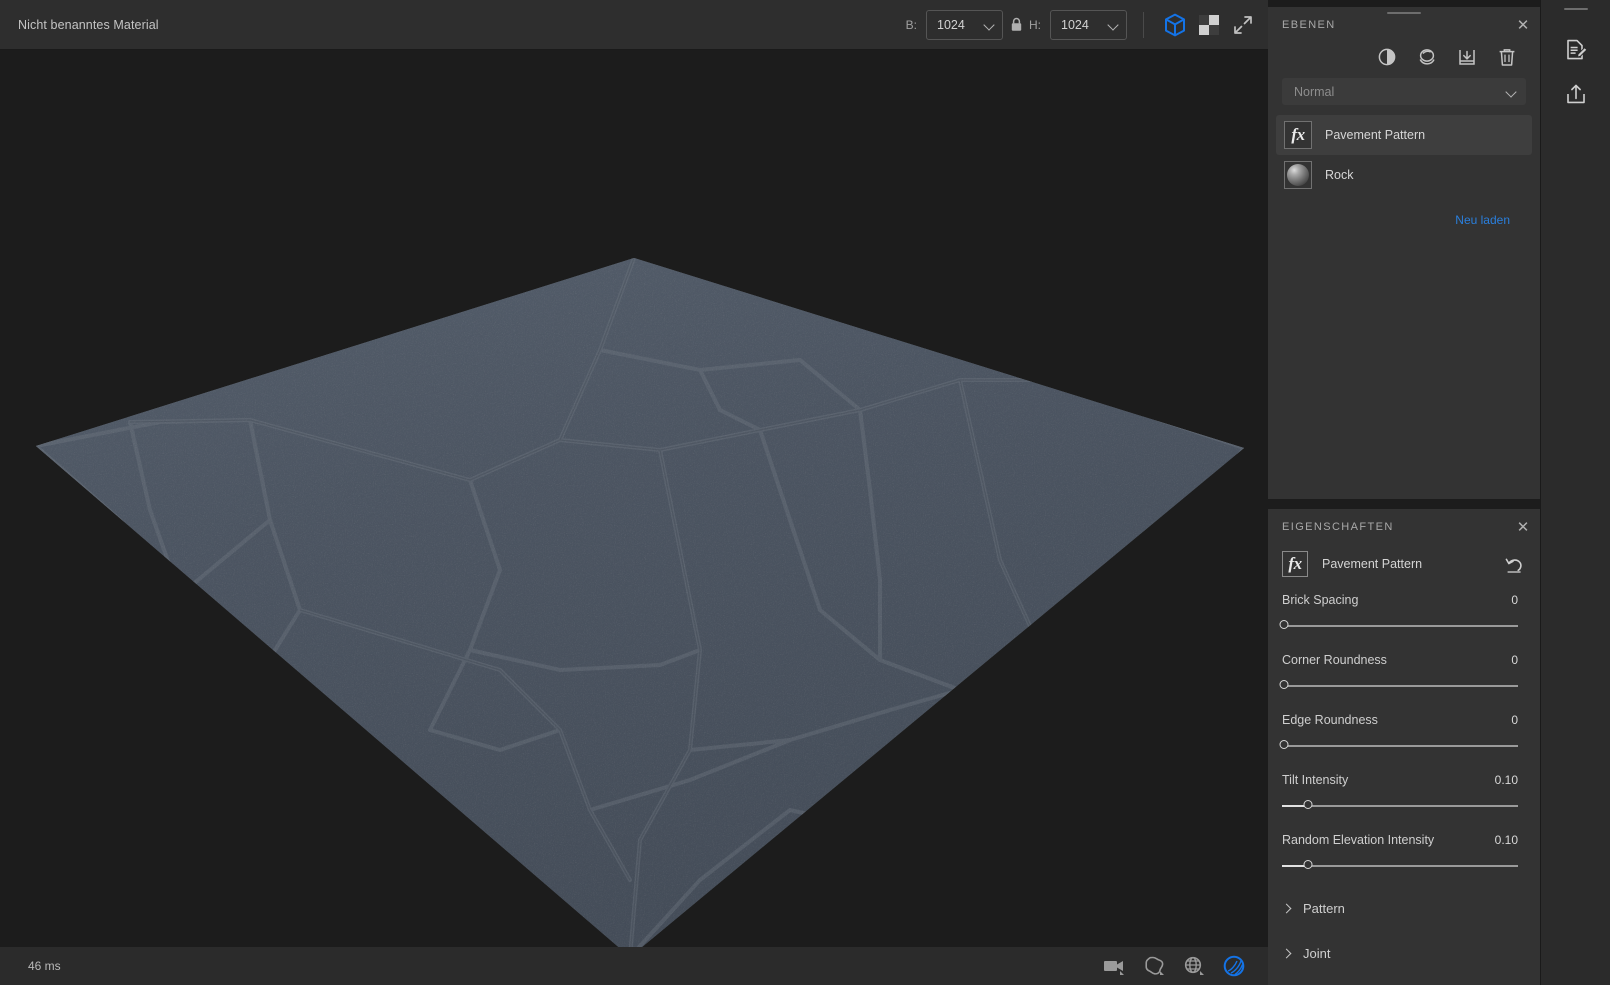  What do you see at coordinates (1404, 527) in the screenshot?
I see `properties-panel-header: EIGENSCHAFTEN ✕` at bounding box center [1404, 527].